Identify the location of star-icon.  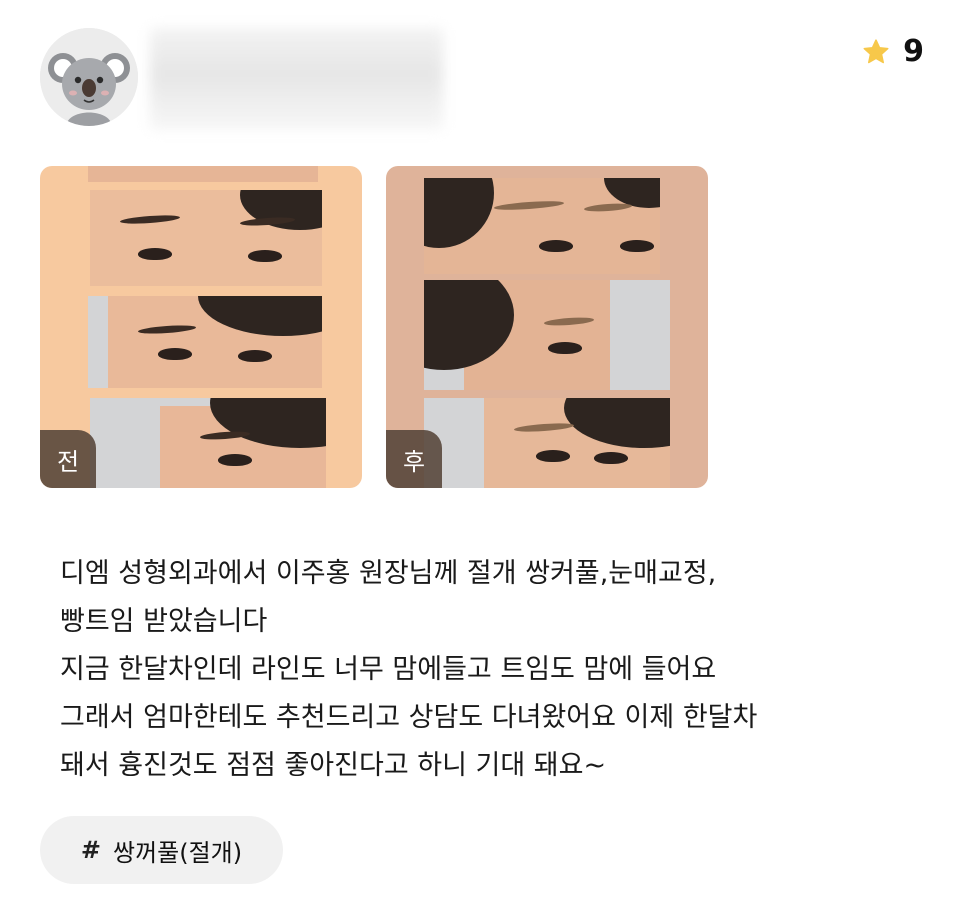
(876, 52).